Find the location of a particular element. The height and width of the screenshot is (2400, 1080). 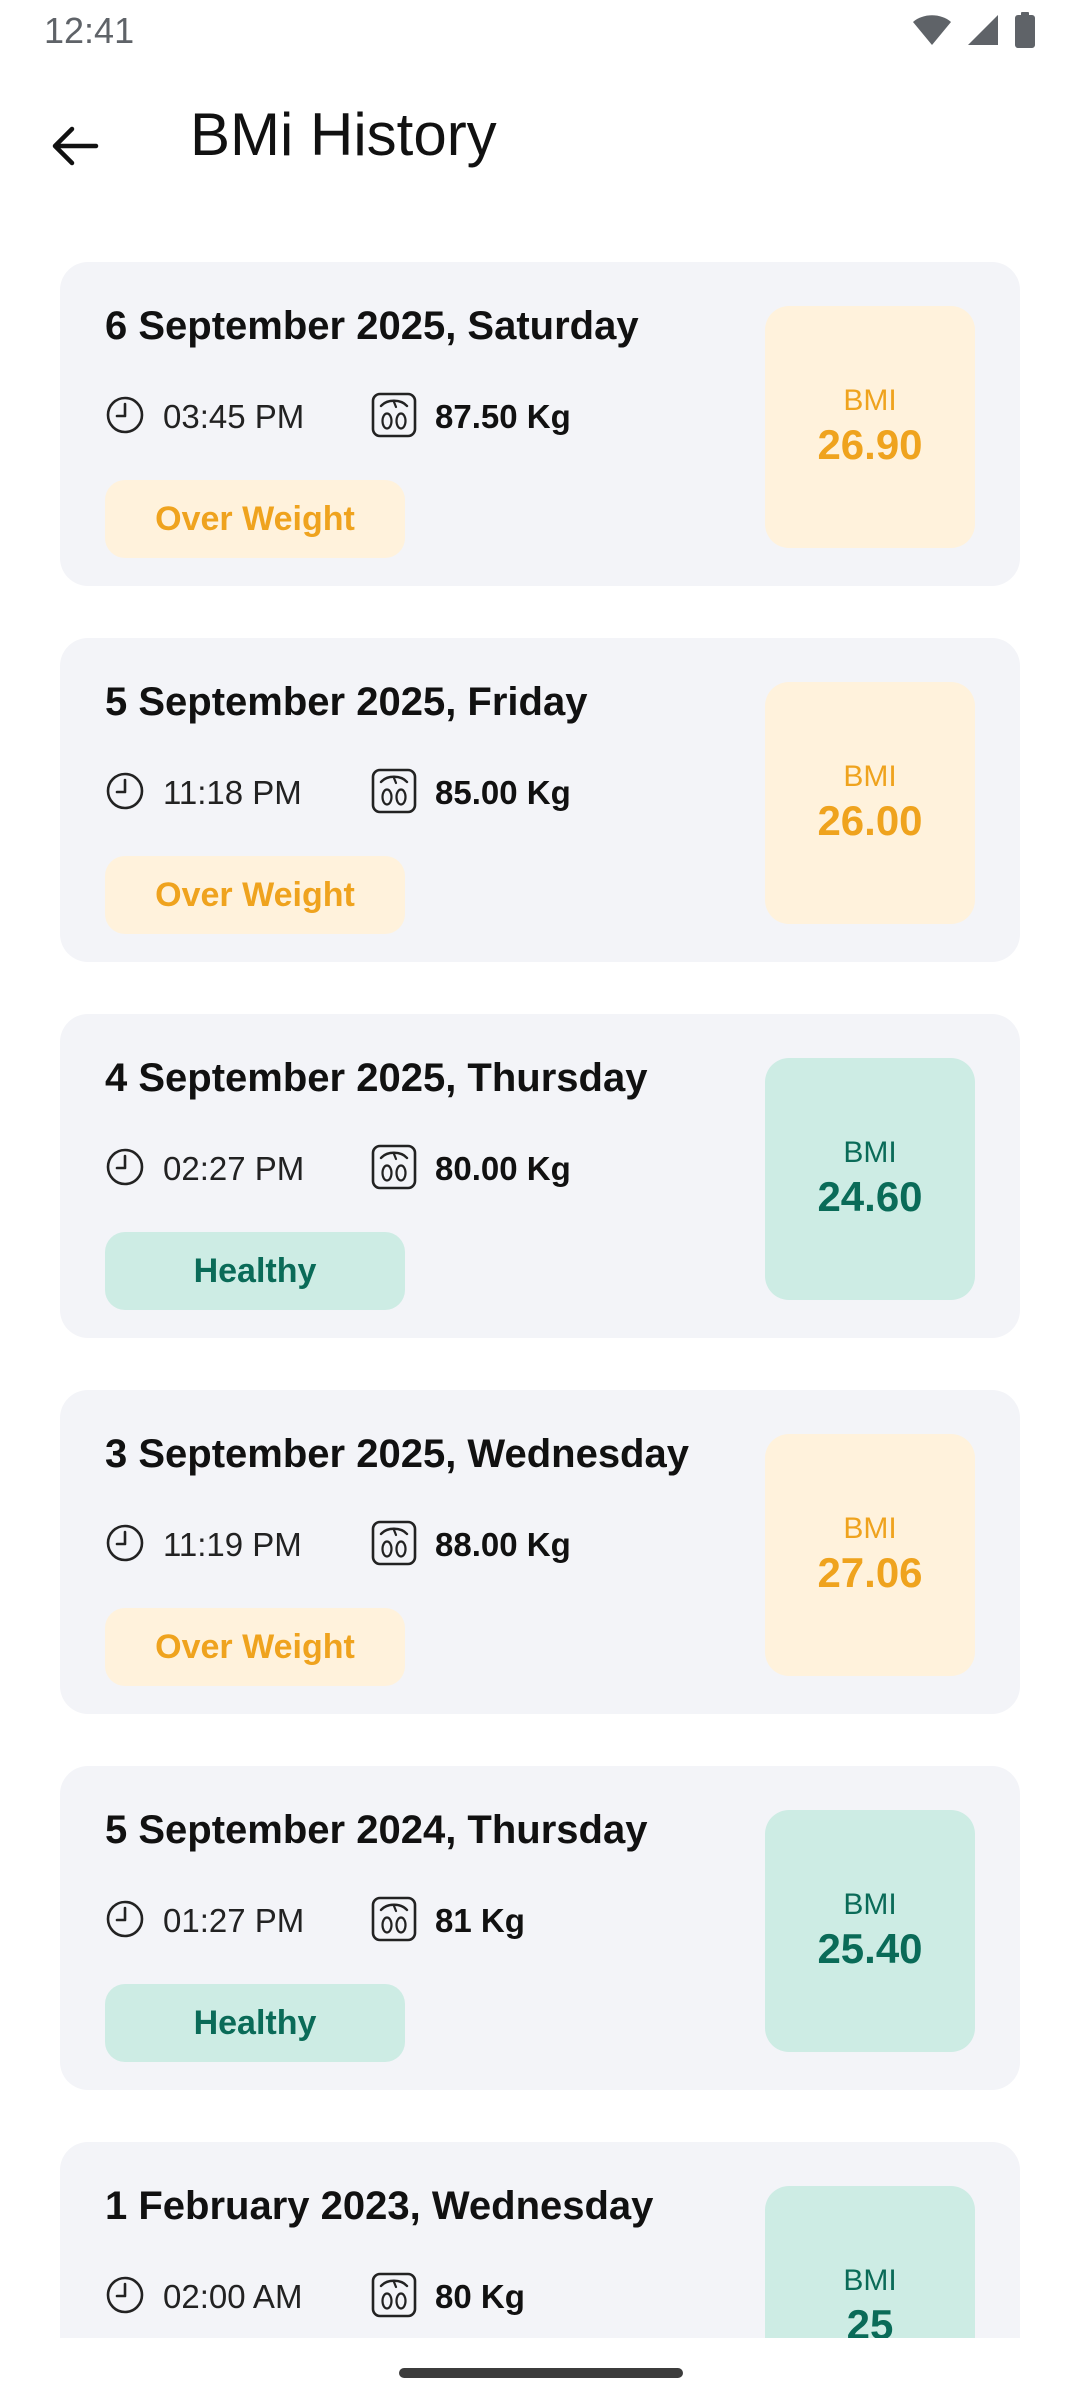

entry-meta-row: 11:18 PM 85.00 Kg is located at coordinates (338, 793).